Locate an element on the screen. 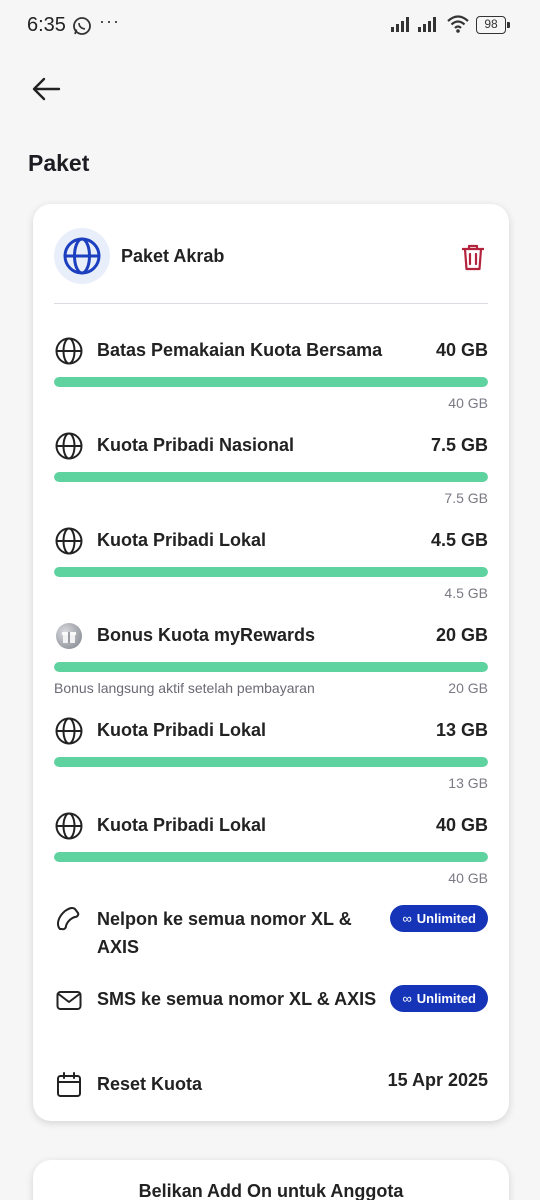 This screenshot has width=540, height=1200. quota-value: 4.5 GB is located at coordinates (459, 540).